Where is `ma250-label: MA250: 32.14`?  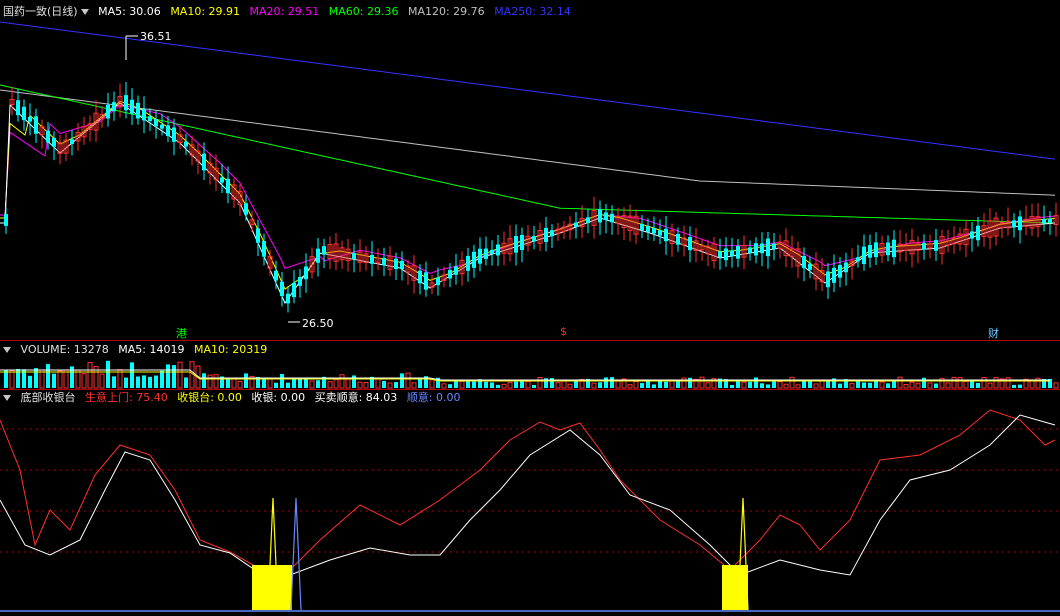
ma250-label: MA250: 32.14 is located at coordinates (532, 11).